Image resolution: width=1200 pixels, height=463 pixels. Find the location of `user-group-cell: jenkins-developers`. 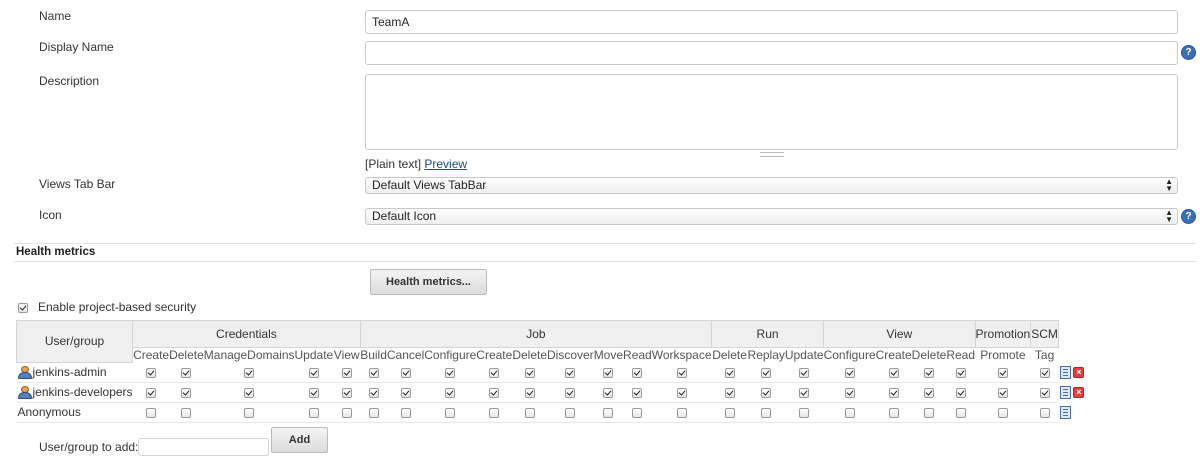

user-group-cell: jenkins-developers is located at coordinates (74, 392).